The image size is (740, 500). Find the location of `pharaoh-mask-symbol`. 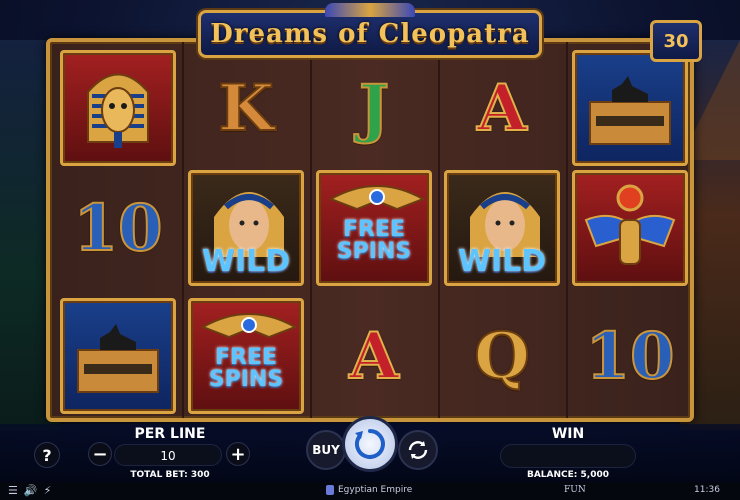

pharaoh-mask-symbol is located at coordinates (118, 108).